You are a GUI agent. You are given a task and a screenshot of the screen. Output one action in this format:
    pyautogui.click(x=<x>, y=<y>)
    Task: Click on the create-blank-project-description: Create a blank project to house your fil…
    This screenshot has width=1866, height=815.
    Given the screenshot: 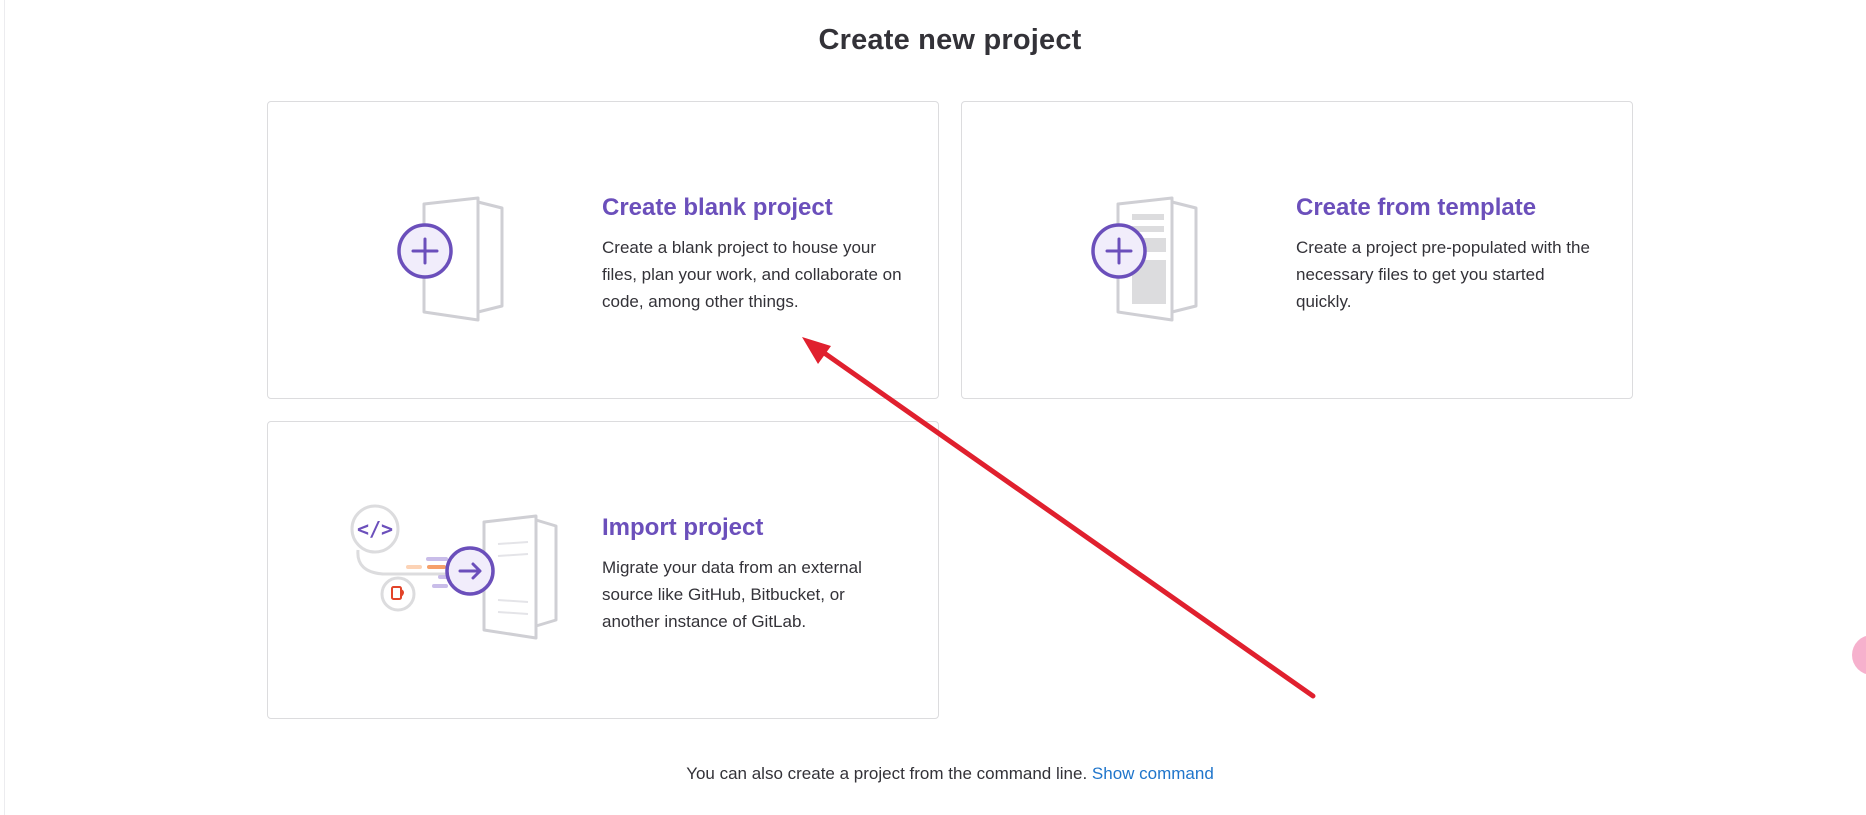 What is the action you would take?
    pyautogui.click(x=752, y=274)
    